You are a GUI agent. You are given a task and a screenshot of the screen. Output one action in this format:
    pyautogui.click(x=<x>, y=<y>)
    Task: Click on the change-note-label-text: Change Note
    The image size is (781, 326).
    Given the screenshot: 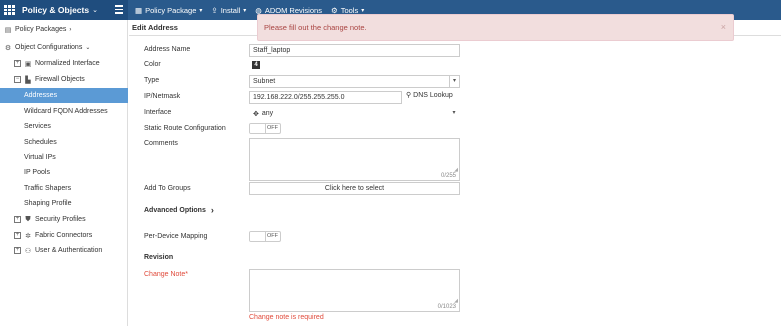 What is the action you would take?
    pyautogui.click(x=165, y=274)
    